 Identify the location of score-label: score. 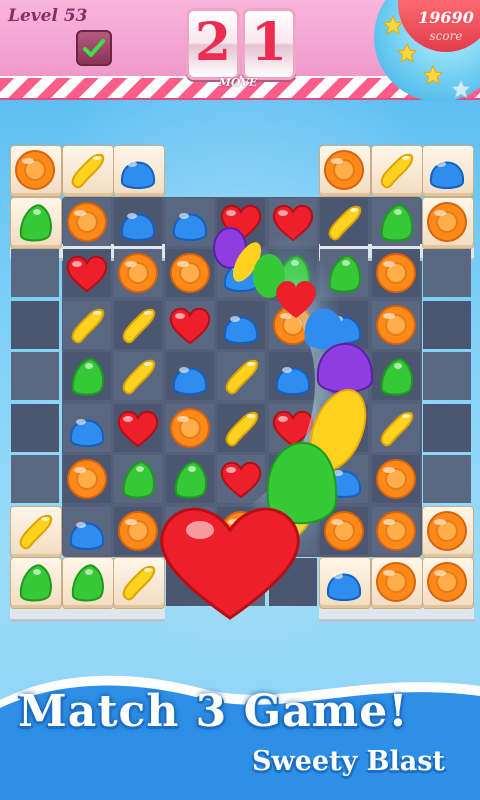
(446, 36).